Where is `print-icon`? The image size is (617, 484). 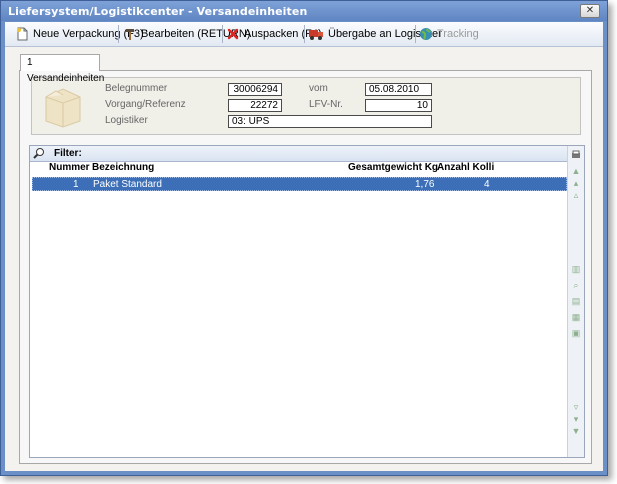 print-icon is located at coordinates (576, 155).